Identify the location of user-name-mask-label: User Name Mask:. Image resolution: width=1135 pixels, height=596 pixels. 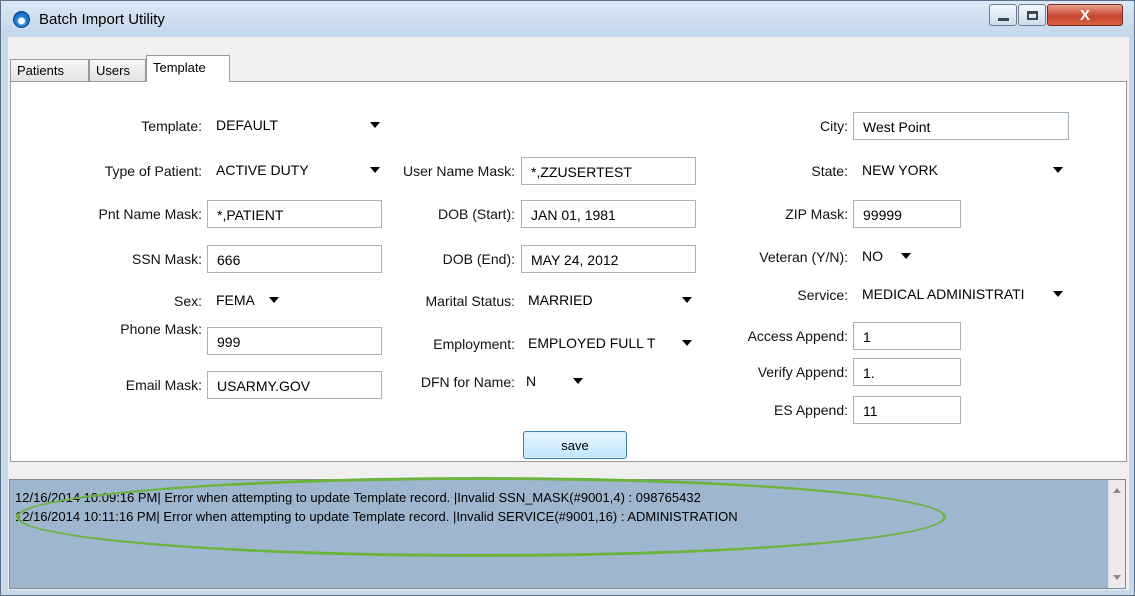
(458, 171).